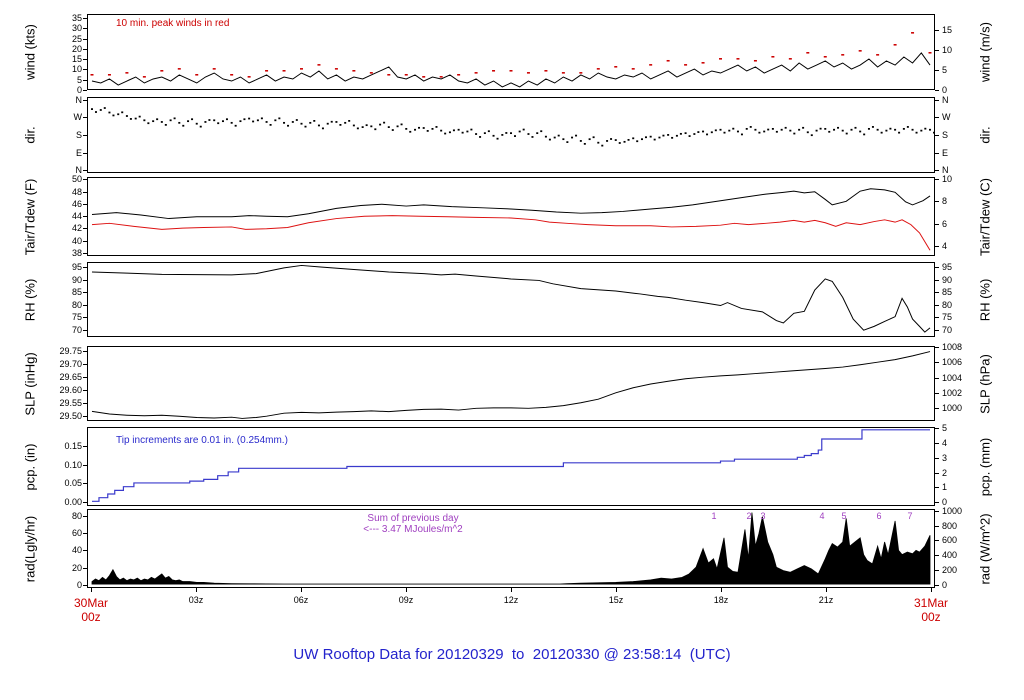  What do you see at coordinates (70, 364) in the screenshot?
I see `slp-left-tick-label: 29.70` at bounding box center [70, 364].